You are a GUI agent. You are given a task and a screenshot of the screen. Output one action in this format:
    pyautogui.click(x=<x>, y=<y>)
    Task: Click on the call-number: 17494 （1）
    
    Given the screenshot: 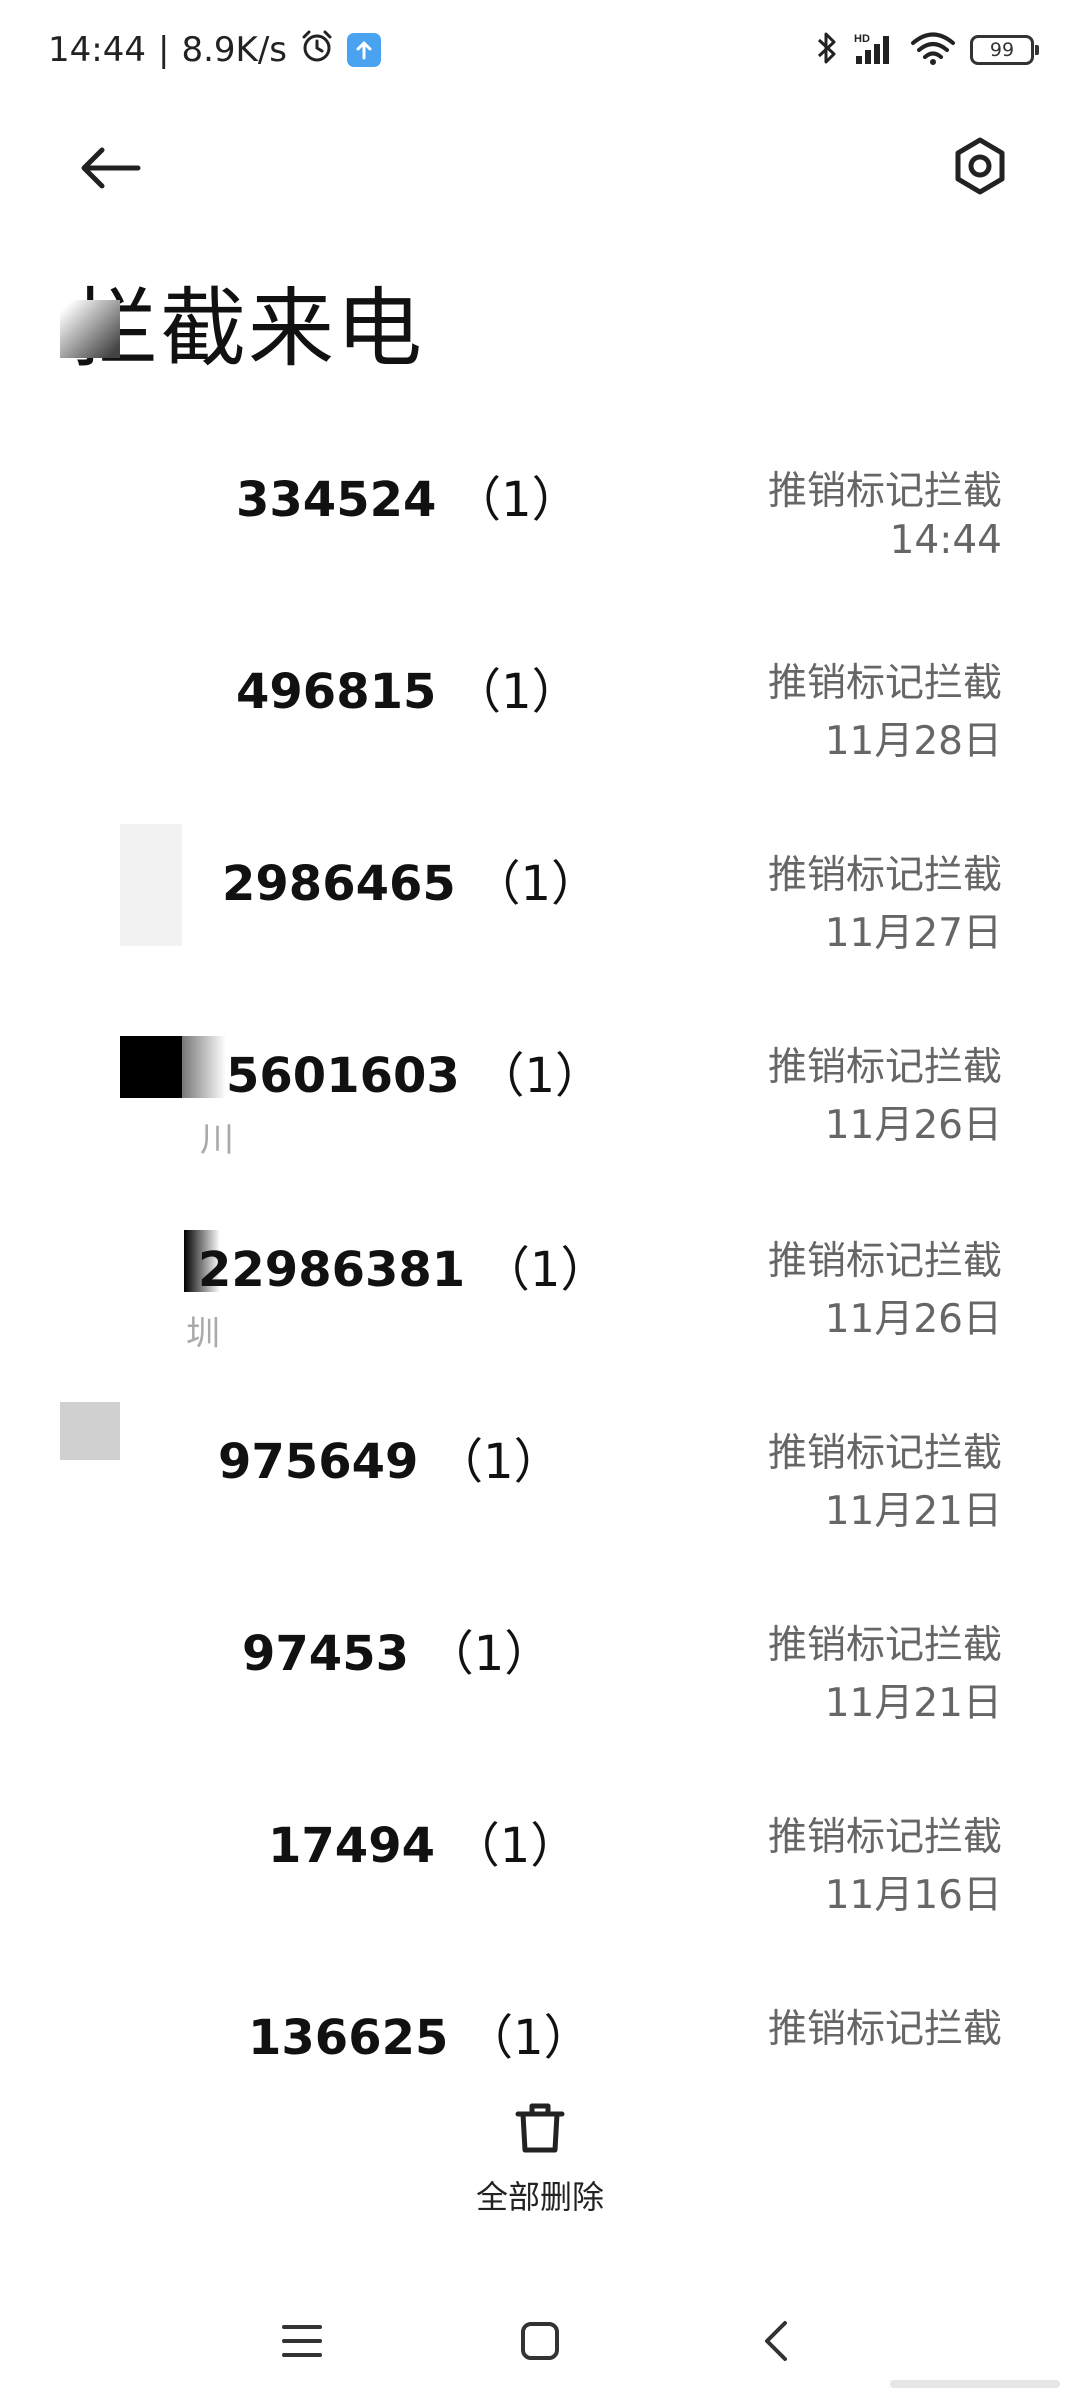 What is the action you would take?
    pyautogui.click(x=423, y=1841)
    